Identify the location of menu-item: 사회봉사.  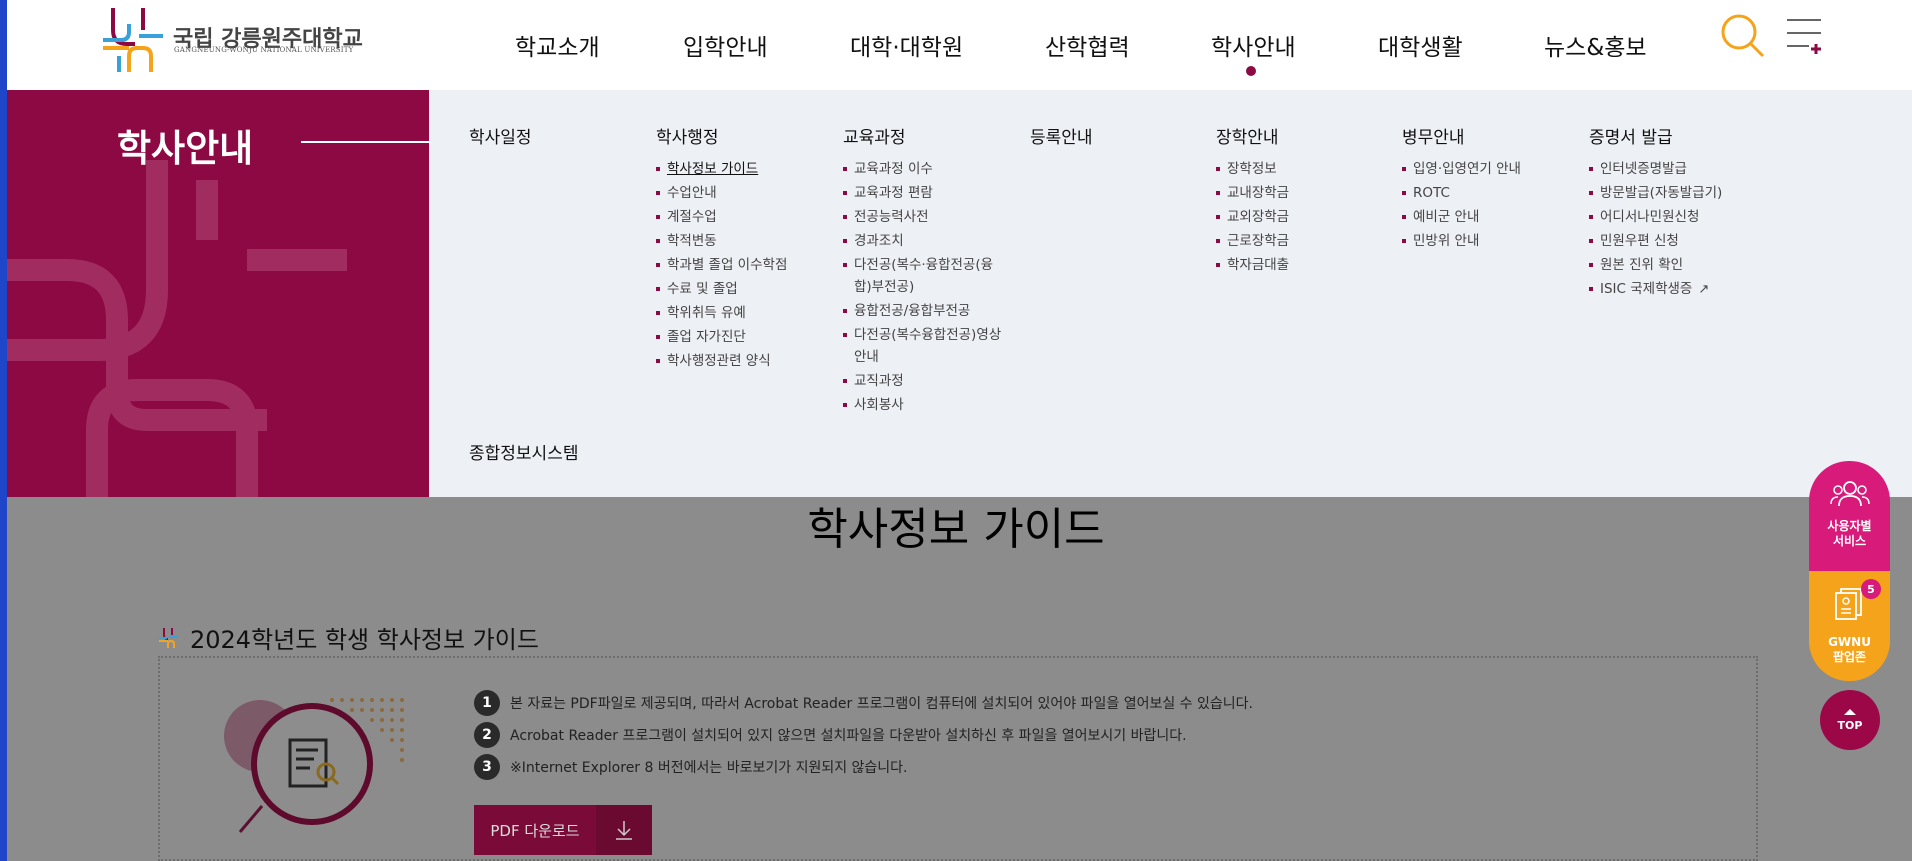
(923, 405).